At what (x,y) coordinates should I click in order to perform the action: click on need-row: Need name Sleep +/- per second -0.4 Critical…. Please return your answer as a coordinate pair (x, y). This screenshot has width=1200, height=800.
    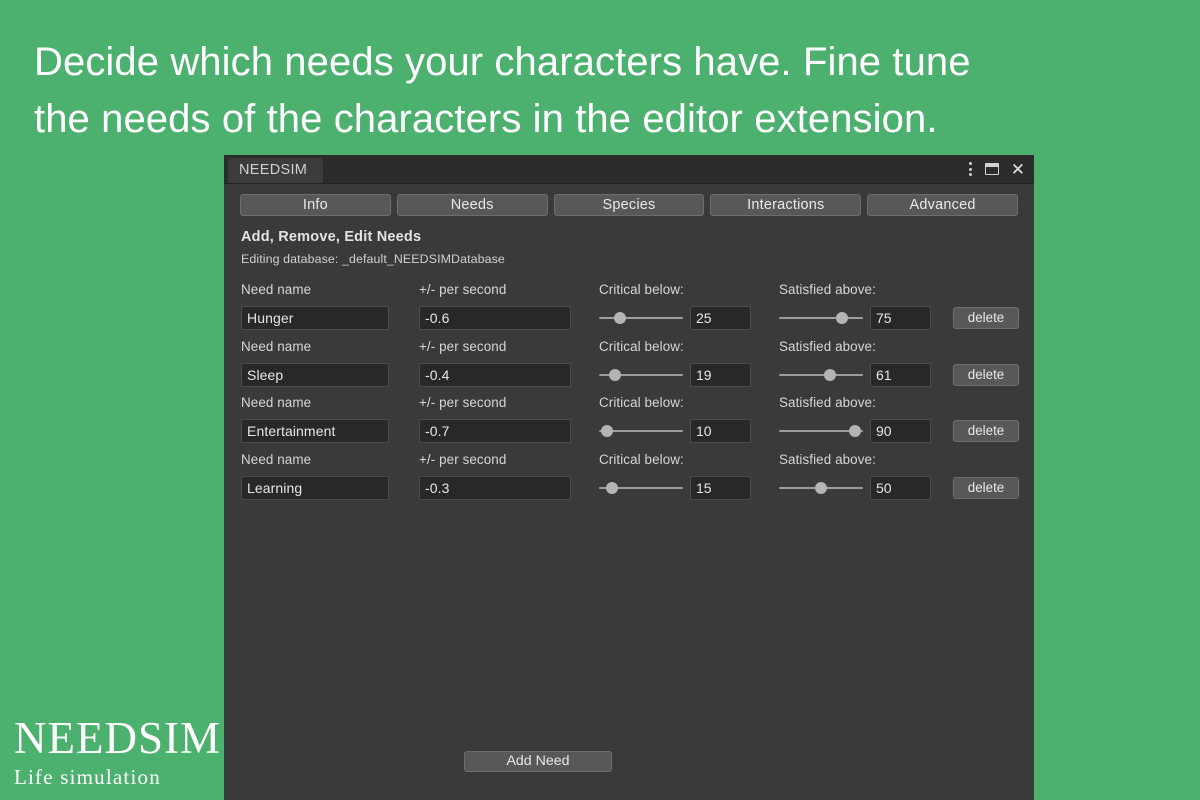
    Looking at the image, I should click on (630, 367).